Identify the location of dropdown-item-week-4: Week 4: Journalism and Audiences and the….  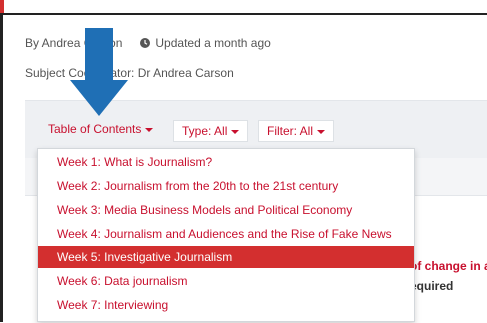
(226, 234).